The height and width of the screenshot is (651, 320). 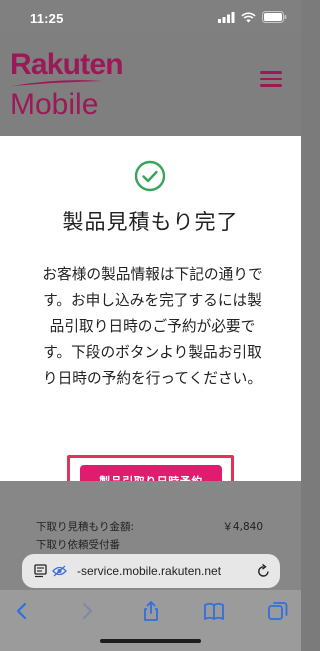 What do you see at coordinates (152, 274) in the screenshot?
I see `message-line: お客様の製品情報は下記の通りで` at bounding box center [152, 274].